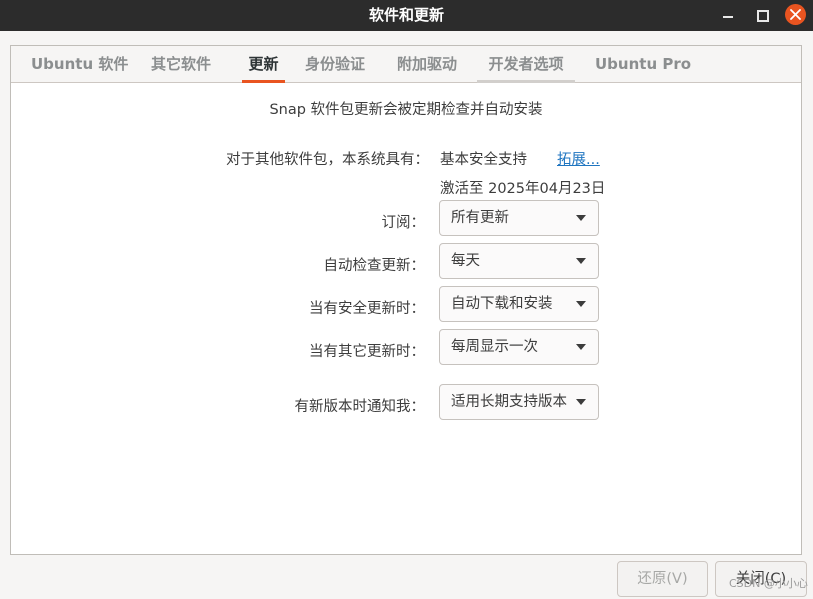  I want to click on other-updates-value: 每周显示一次, so click(494, 347).